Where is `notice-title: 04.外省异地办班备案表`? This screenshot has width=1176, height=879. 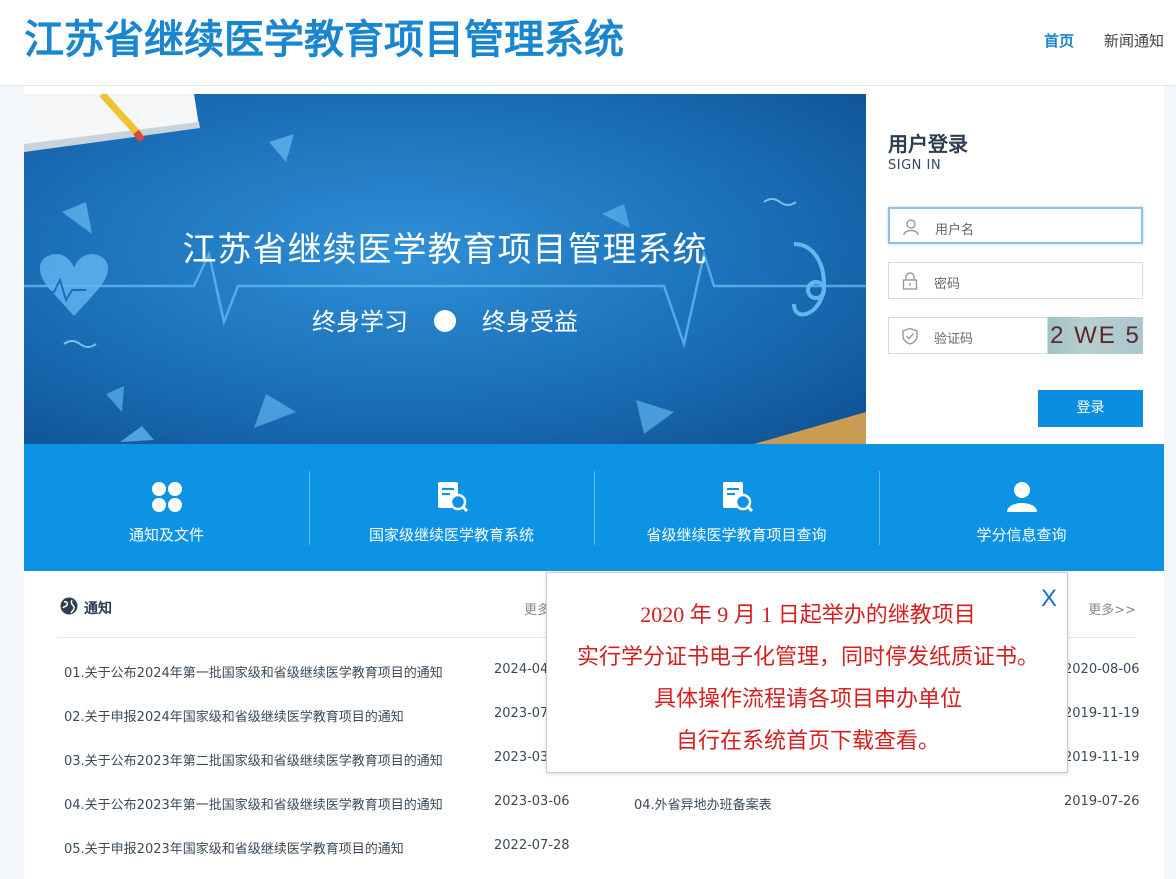 notice-title: 04.外省异地办班备案表 is located at coordinates (703, 805).